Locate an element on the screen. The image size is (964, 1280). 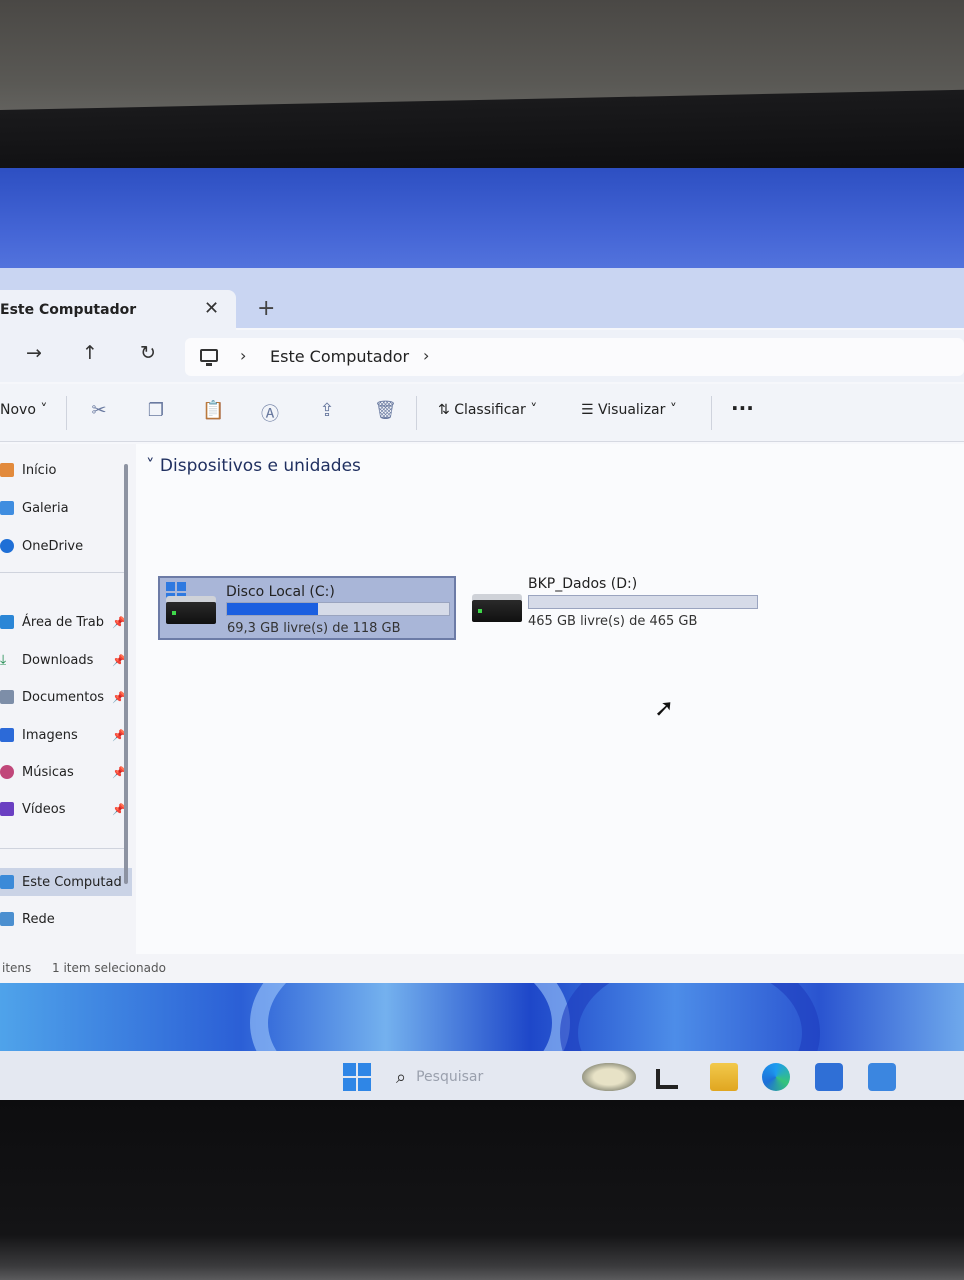
share-icon: ⇪ is located at coordinates (327, 411).